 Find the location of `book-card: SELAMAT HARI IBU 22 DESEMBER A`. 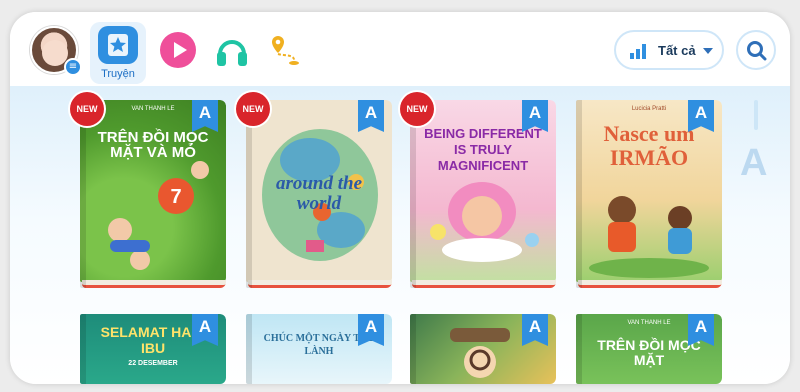

book-card: SELAMAT HARI IBU 22 DESEMBER A is located at coordinates (153, 349).